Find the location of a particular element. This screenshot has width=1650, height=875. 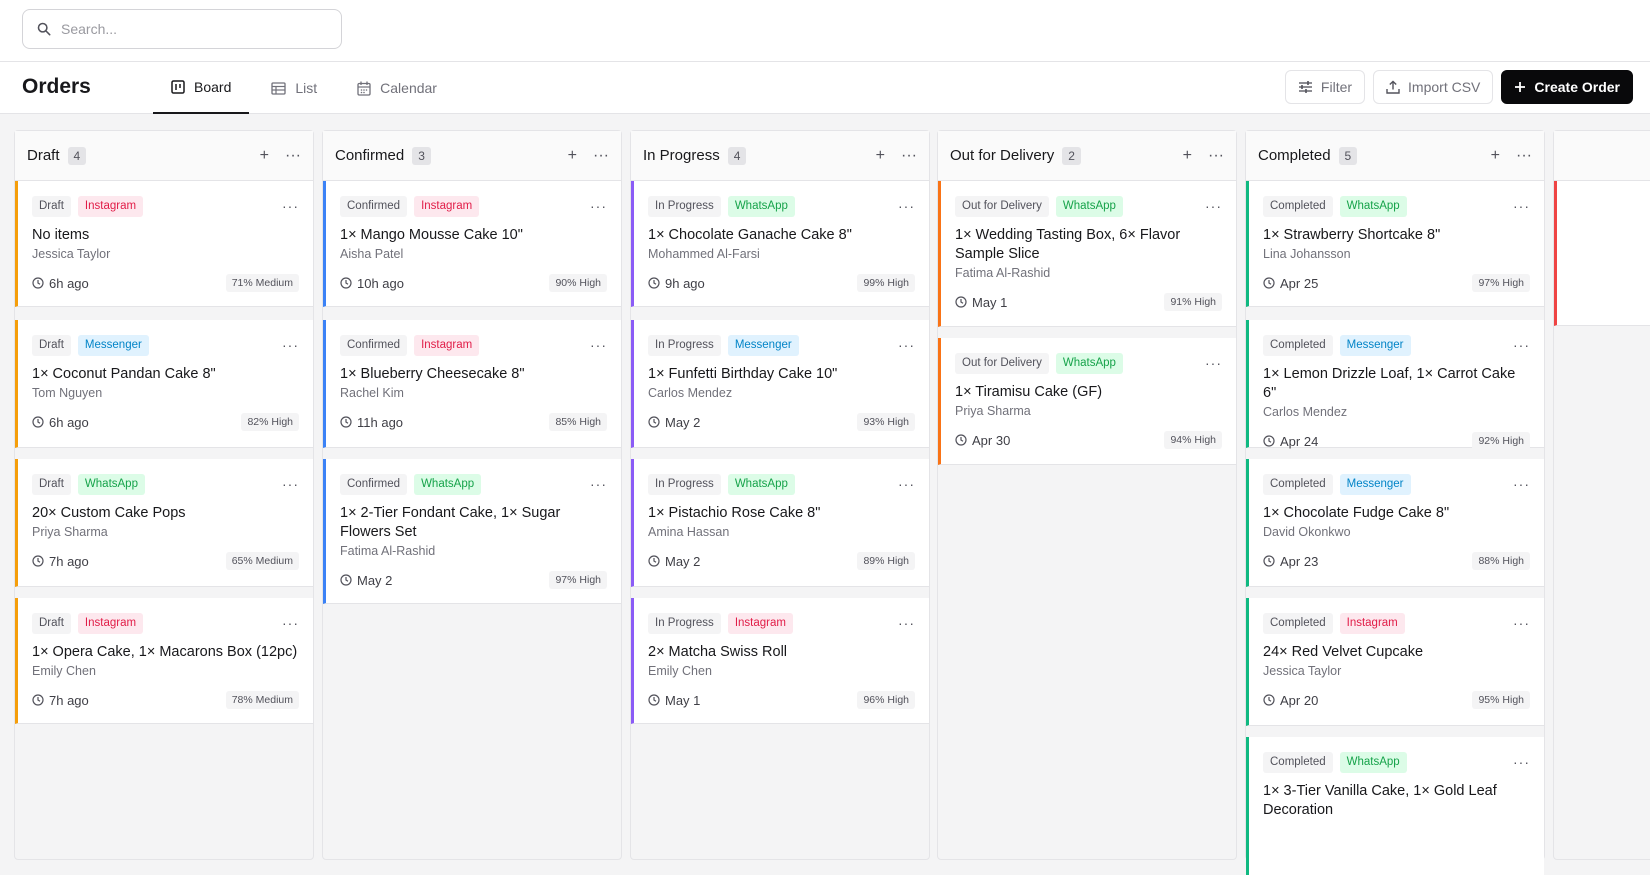

tab-board: Board is located at coordinates (201, 88).